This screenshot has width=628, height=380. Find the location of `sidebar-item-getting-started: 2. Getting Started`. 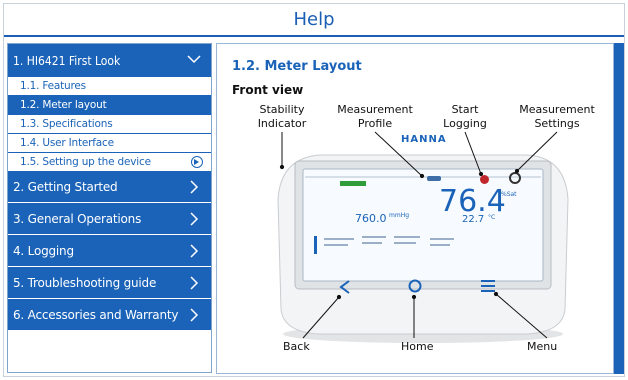

sidebar-item-getting-started: 2. Getting Started is located at coordinates (109, 187).